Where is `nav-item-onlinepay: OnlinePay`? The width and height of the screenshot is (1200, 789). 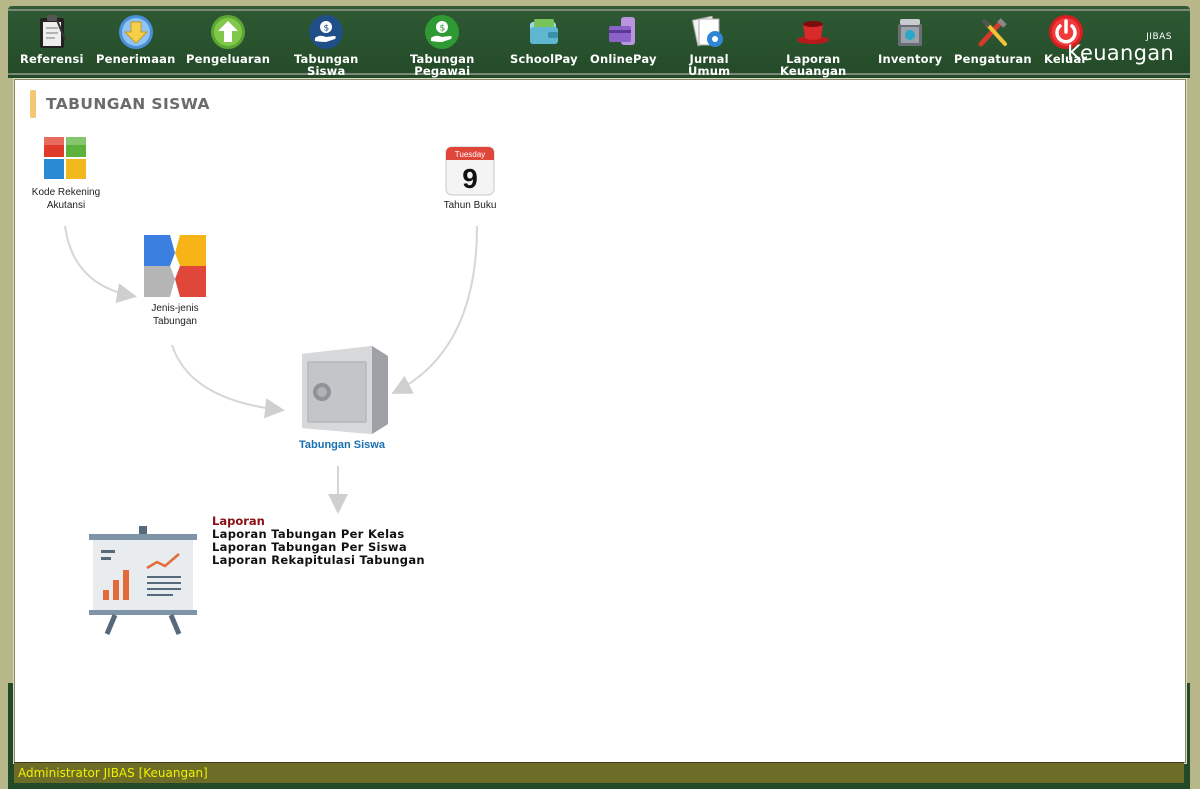
nav-item-onlinepay: OnlinePay is located at coordinates (623, 39).